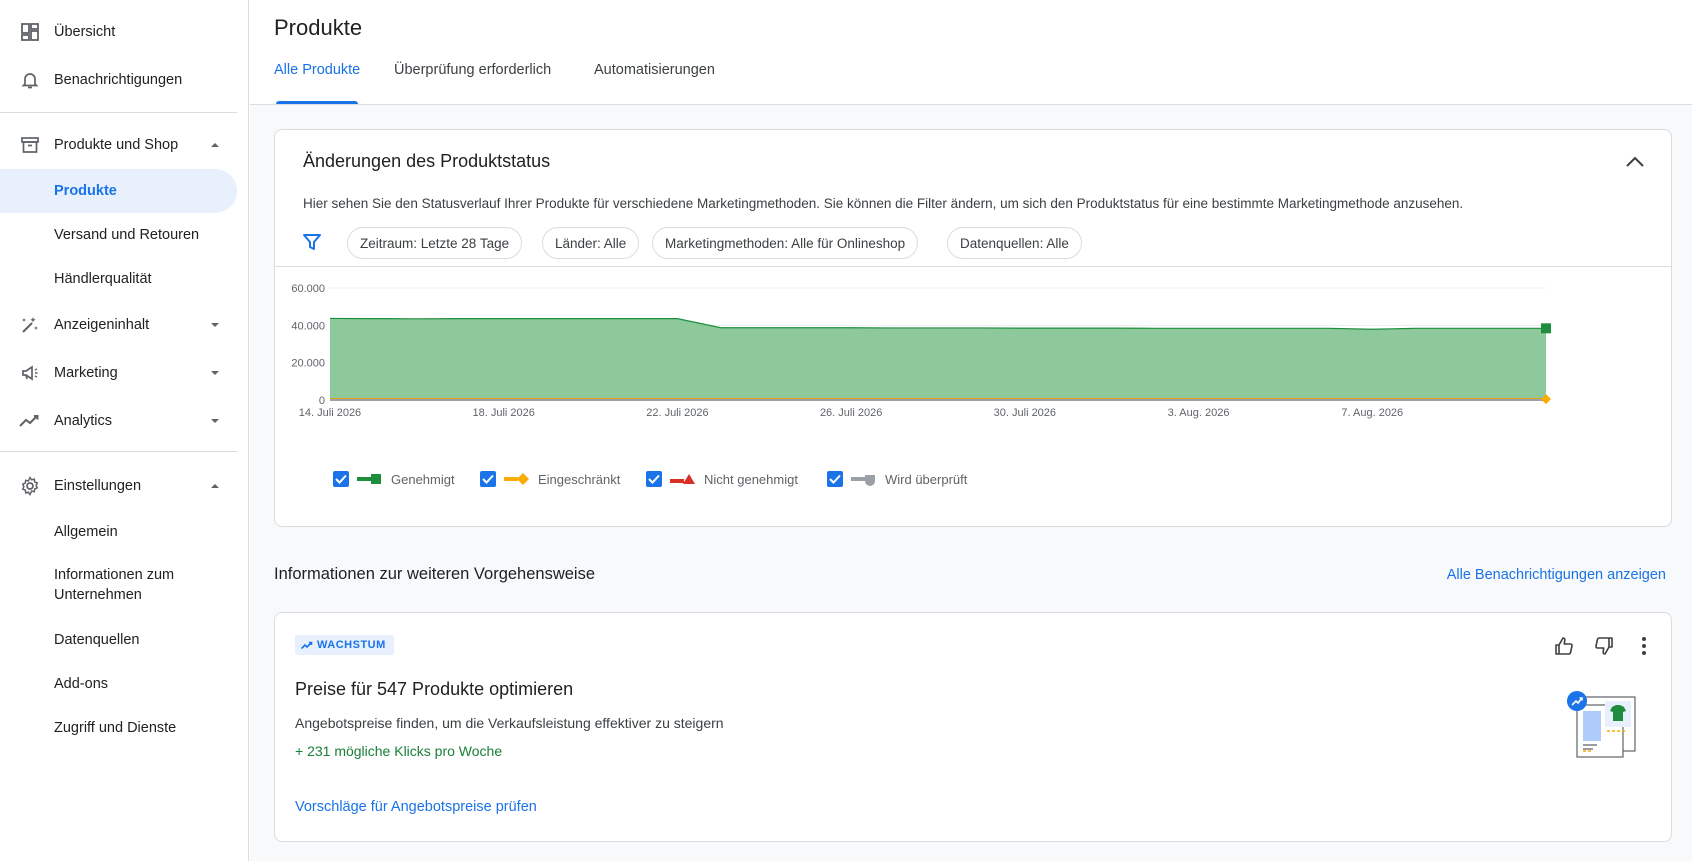 Image resolution: width=1692 pixels, height=861 pixels. I want to click on x-tick-label: 7. Aug. 2026, so click(1372, 413).